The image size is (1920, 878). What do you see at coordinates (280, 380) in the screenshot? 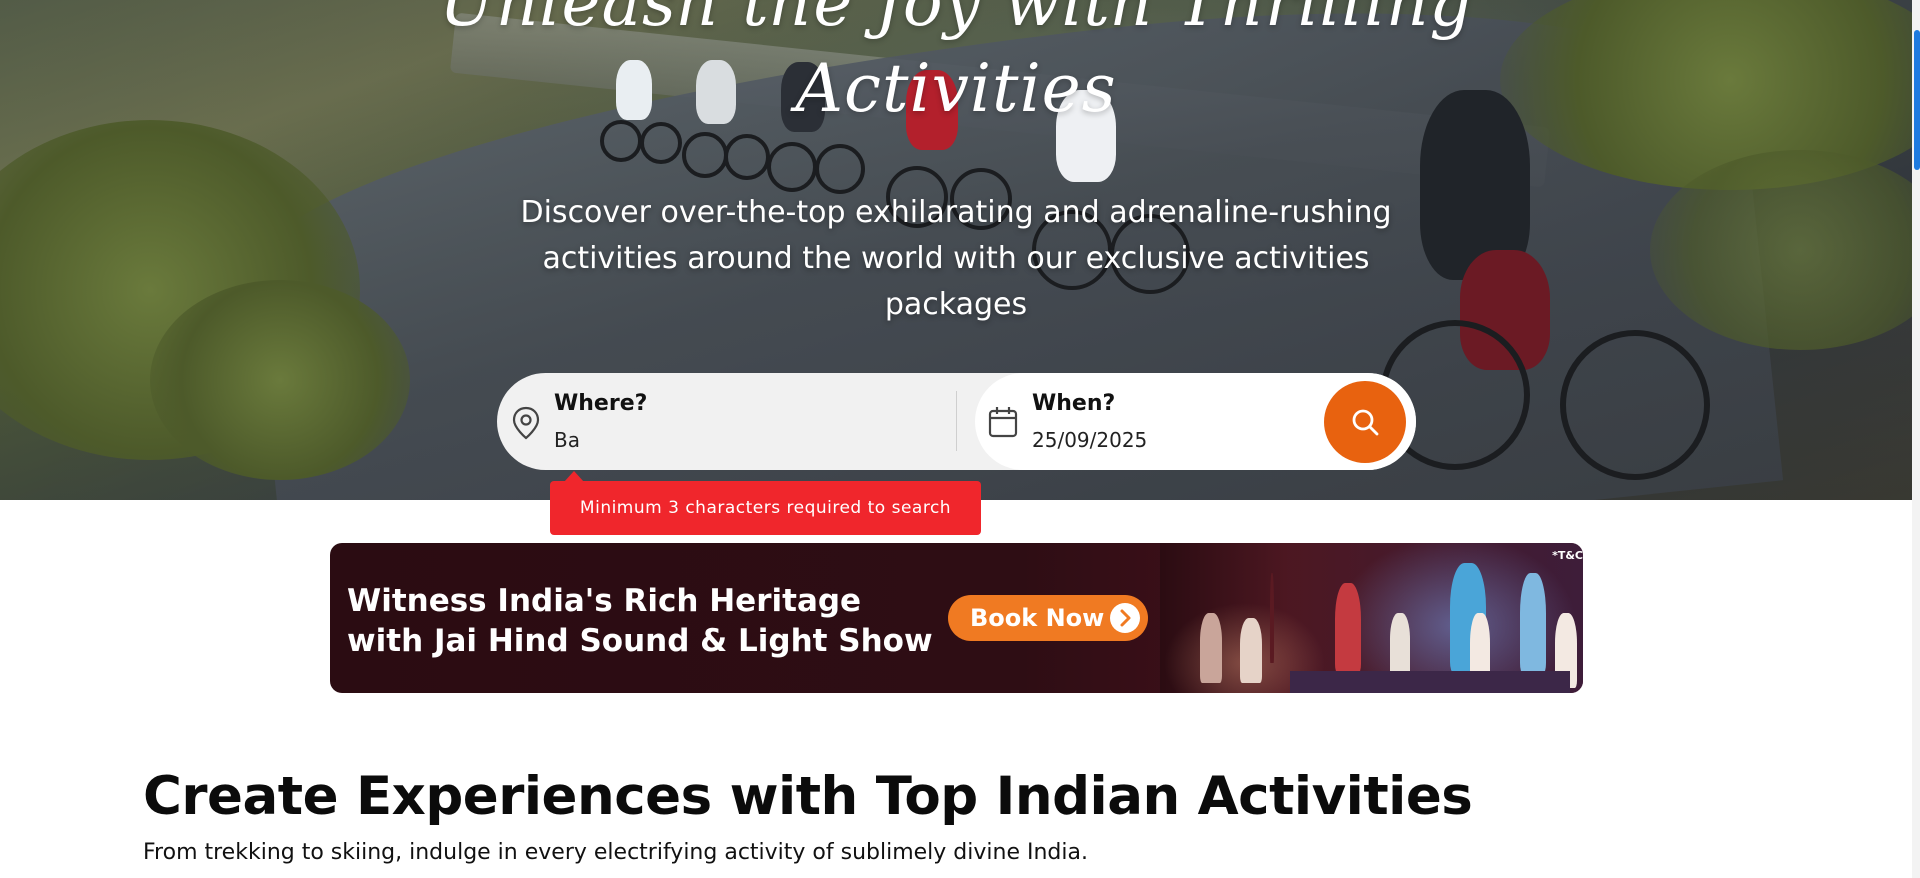
I see `bush` at bounding box center [280, 380].